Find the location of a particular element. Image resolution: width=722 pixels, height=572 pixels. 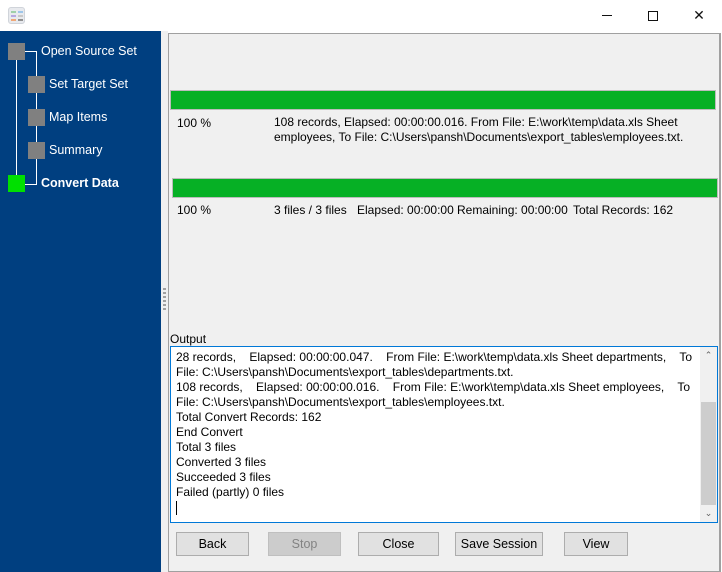

close-window-button: ✕ is located at coordinates (699, 15).